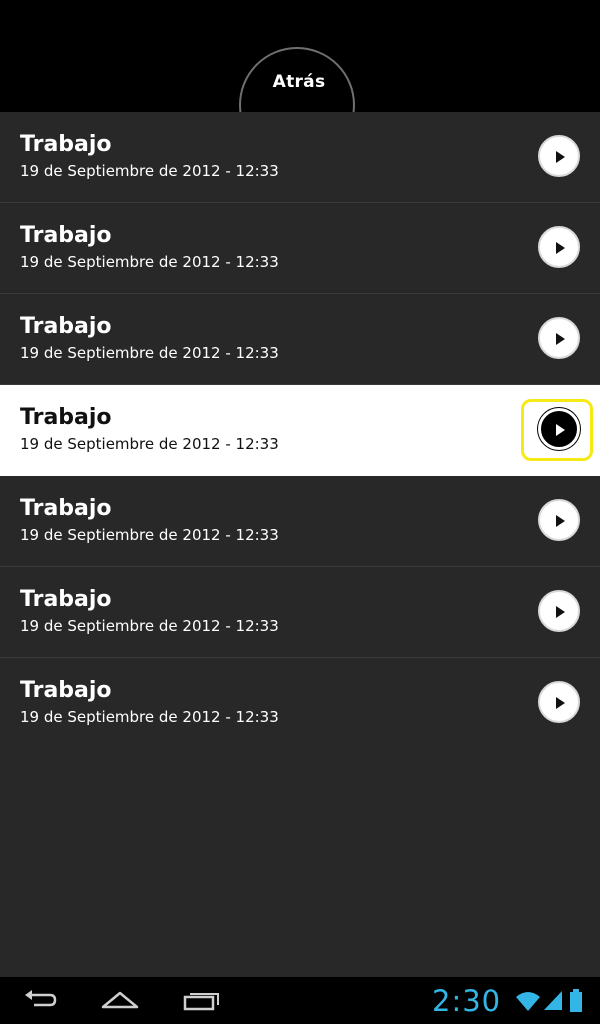  I want to click on back-button: Atrás, so click(299, 82).